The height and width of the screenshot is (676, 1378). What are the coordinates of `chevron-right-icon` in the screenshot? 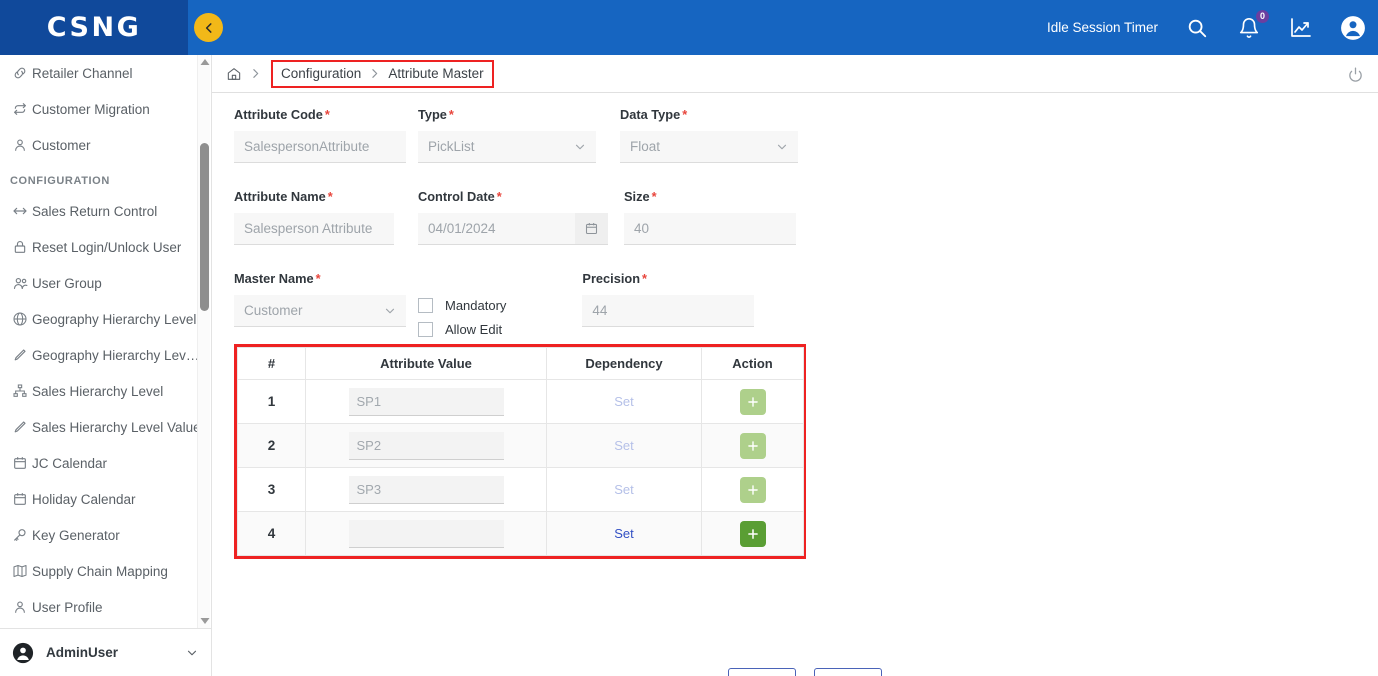 It's located at (255, 73).